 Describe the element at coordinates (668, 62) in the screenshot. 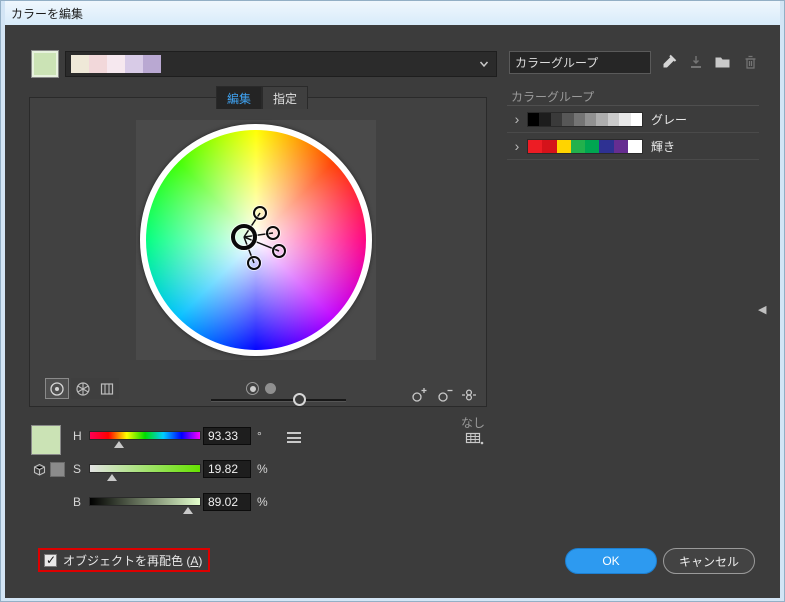

I see `eyedropper-icon` at that location.